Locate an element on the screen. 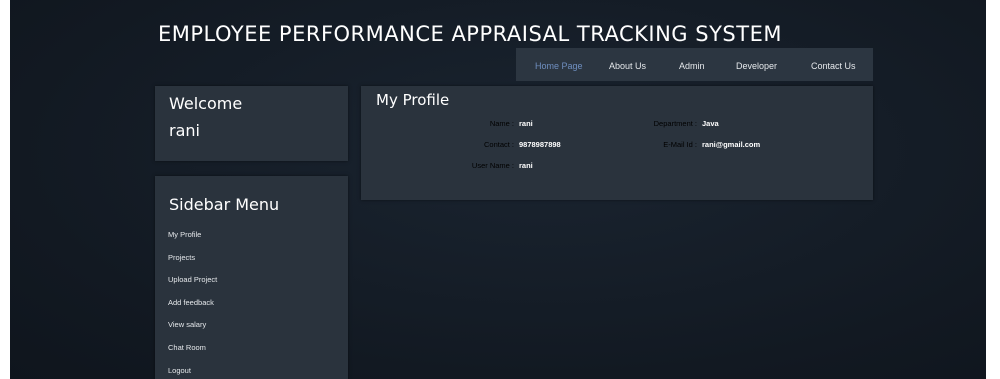 This screenshot has width=1000, height=379. sidebar-item-upload-project: Upload Project is located at coordinates (192, 280).